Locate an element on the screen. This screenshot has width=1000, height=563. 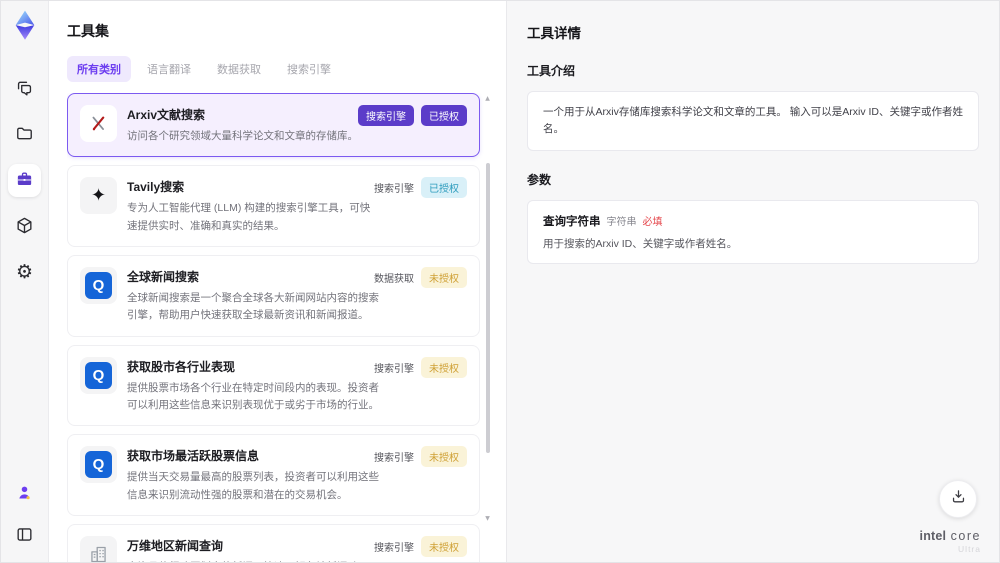
sidebar-nav: ⚙ is located at coordinates (24, 180).